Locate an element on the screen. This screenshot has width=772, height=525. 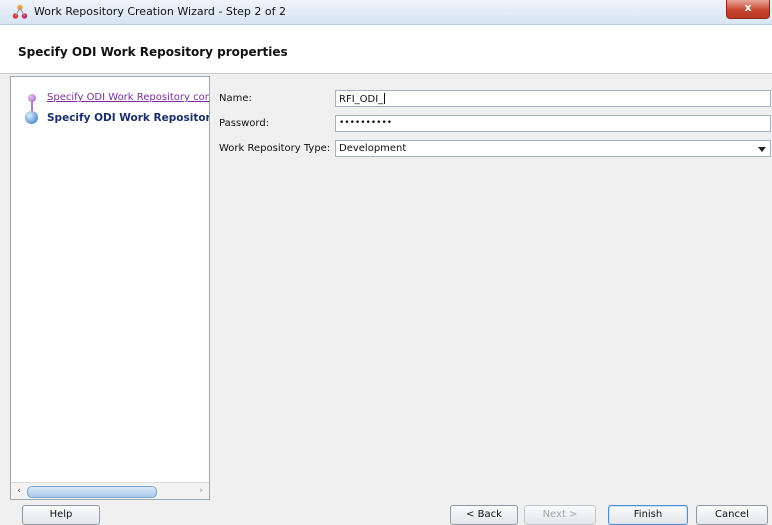
wizard-header: Specify ODI Work Repository properties is located at coordinates (386, 49).